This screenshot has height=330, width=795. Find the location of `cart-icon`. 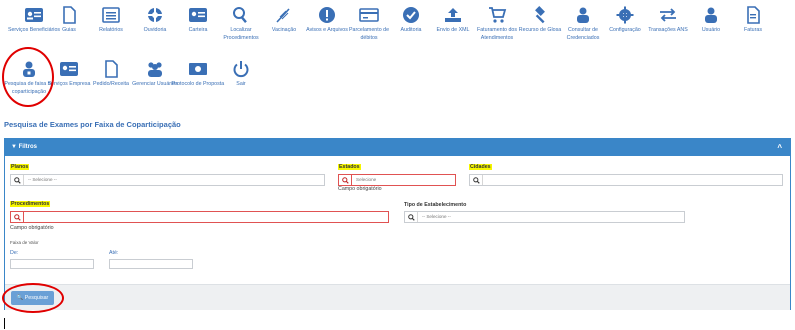

cart-icon is located at coordinates (498, 15).